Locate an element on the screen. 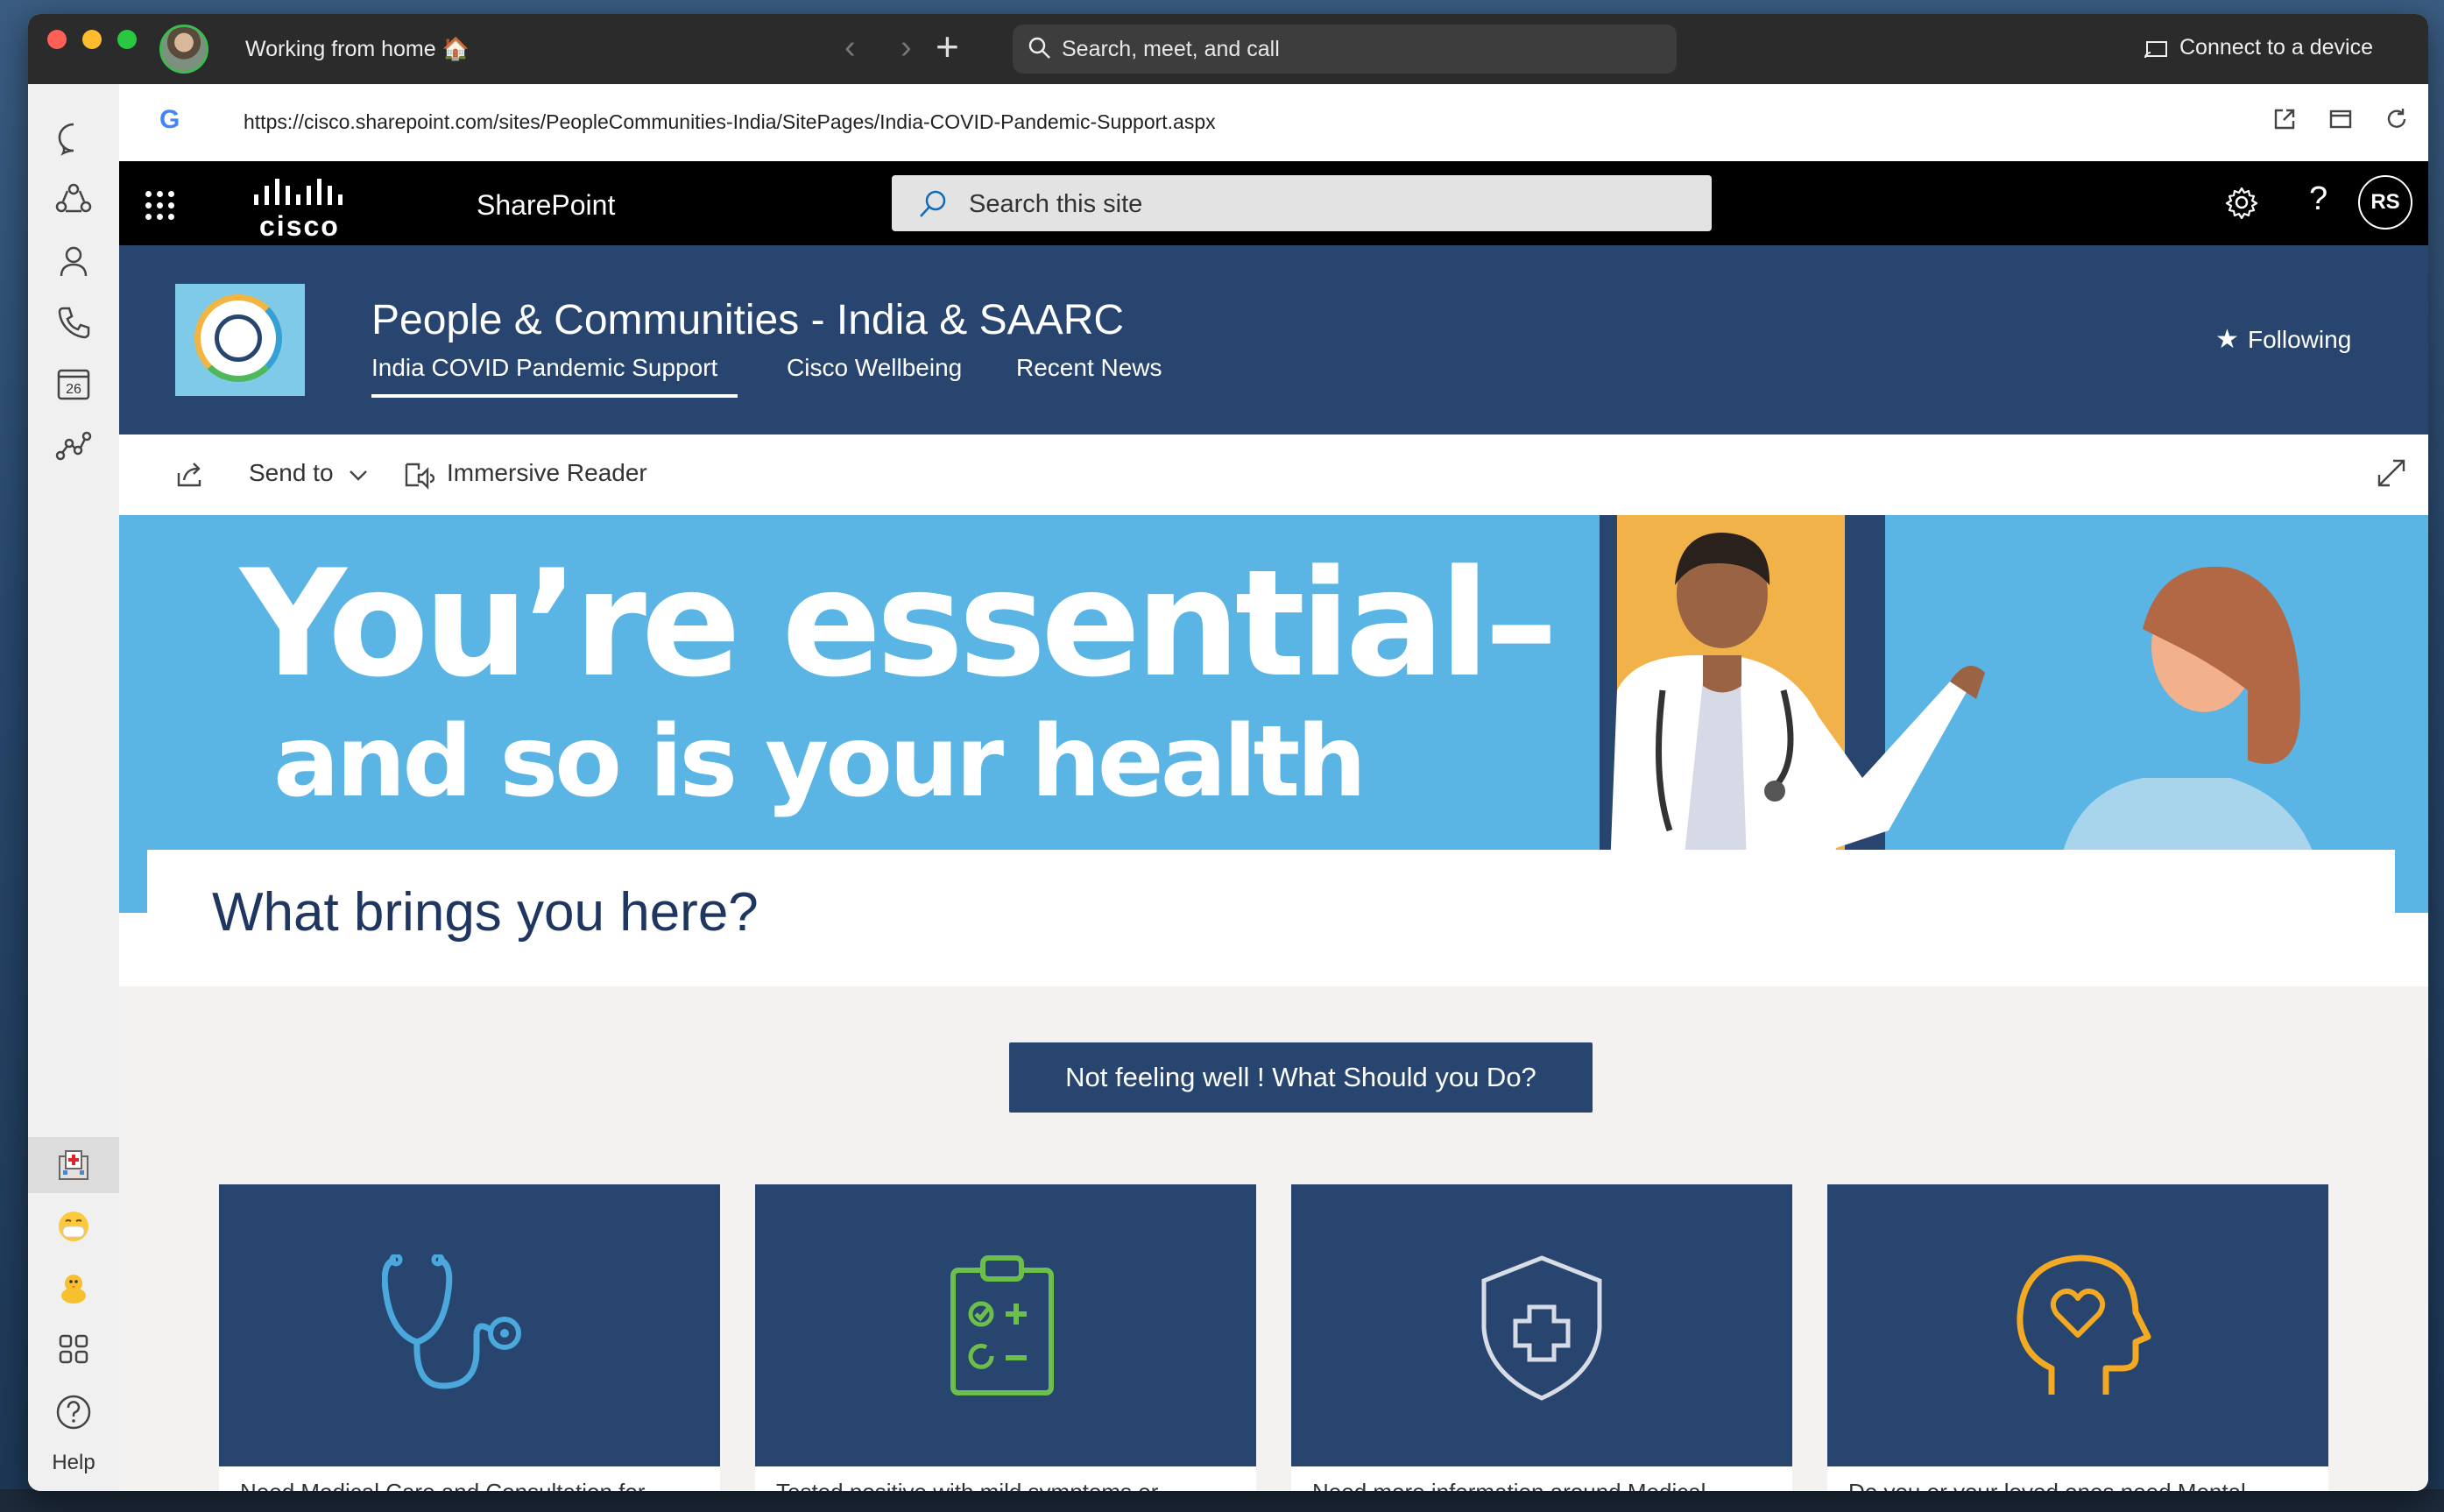  immersive-reader-icon is located at coordinates (419, 477).